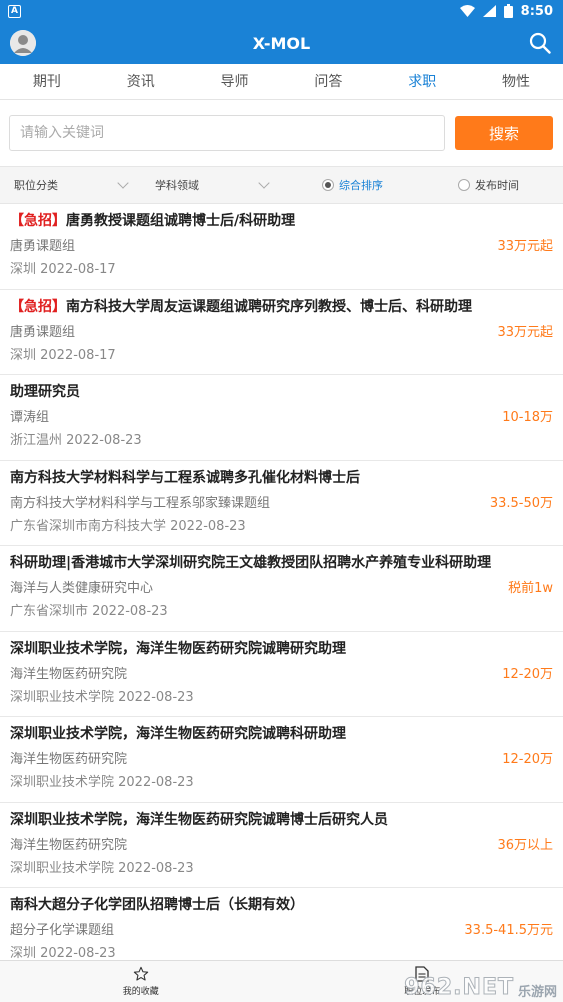 This screenshot has height=1002, width=563. I want to click on tab-mentors: 导师, so click(235, 82).